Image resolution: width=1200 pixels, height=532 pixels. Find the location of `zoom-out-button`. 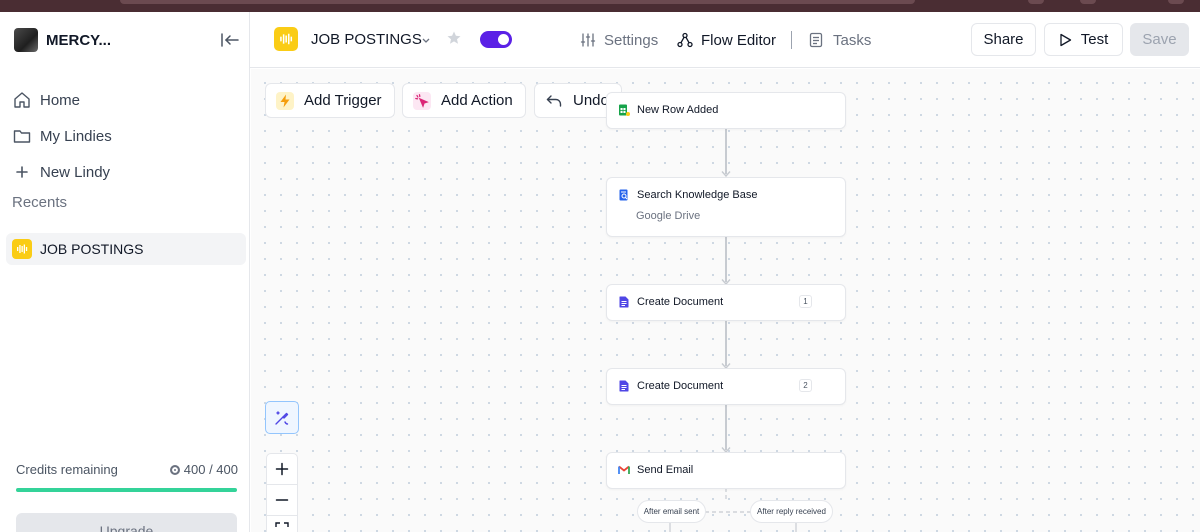

zoom-out-button is located at coordinates (282, 500).